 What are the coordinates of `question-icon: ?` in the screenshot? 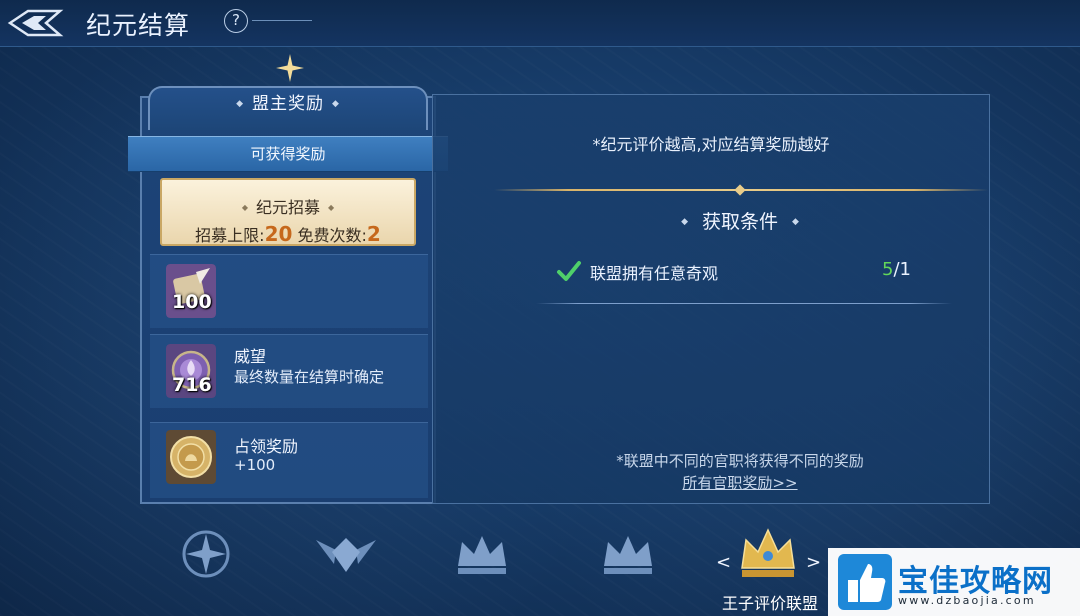 It's located at (236, 21).